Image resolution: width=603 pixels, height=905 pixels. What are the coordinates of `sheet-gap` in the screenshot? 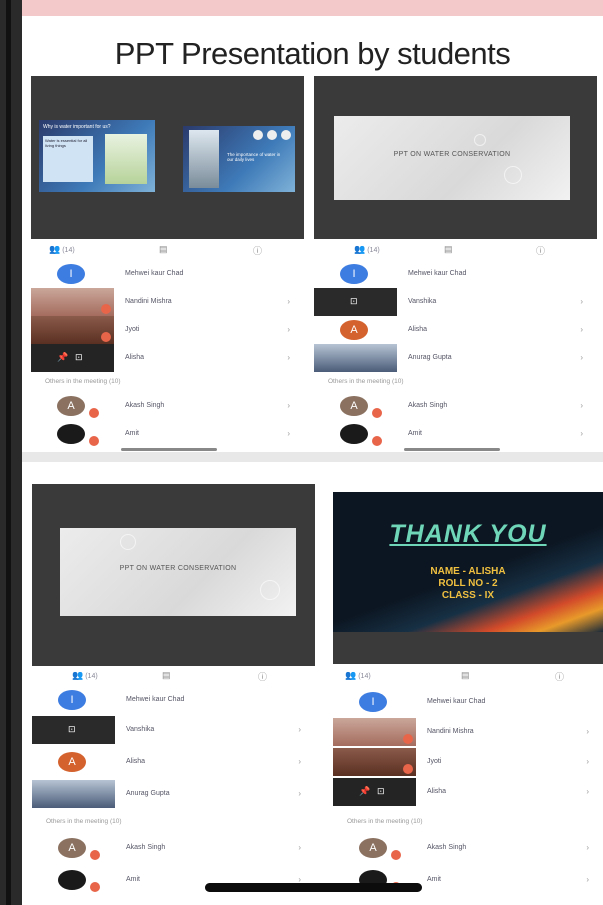 It's located at (312, 457).